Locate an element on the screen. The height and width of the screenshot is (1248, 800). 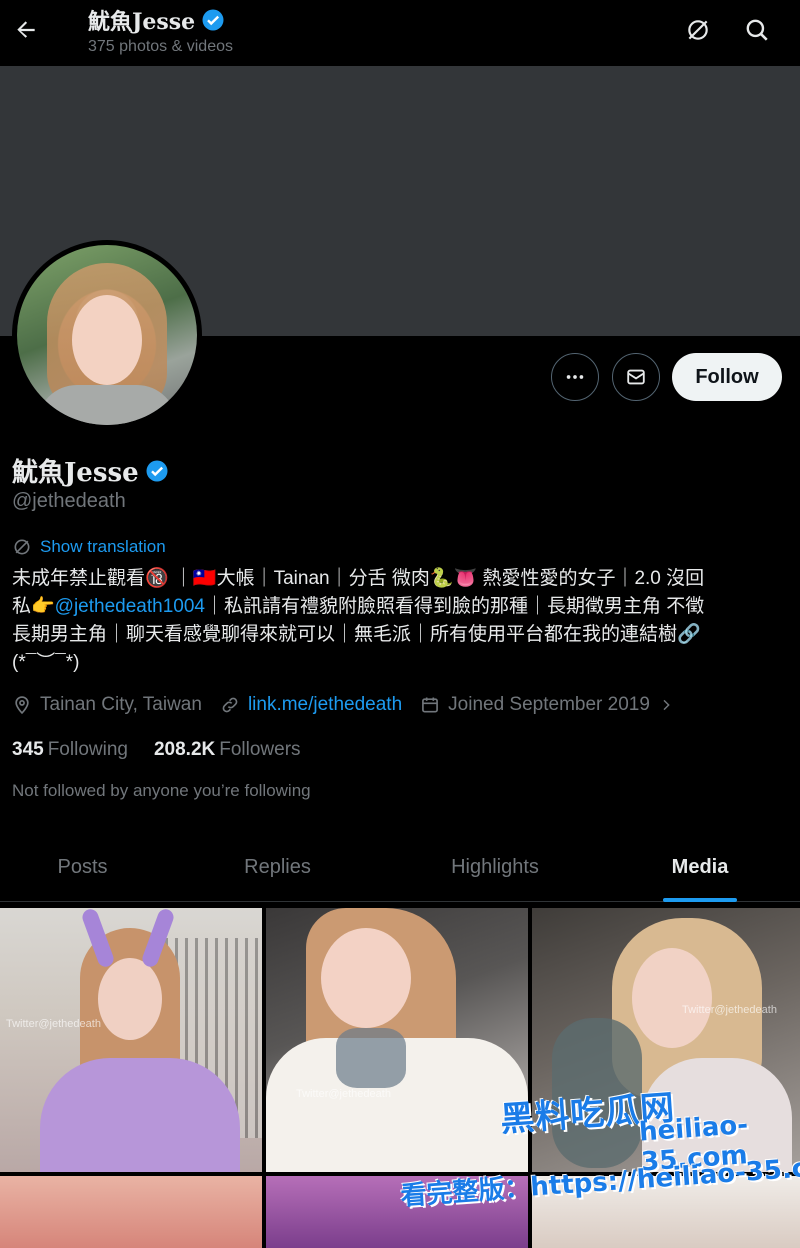
tab-label: Posts is located at coordinates (82, 866).